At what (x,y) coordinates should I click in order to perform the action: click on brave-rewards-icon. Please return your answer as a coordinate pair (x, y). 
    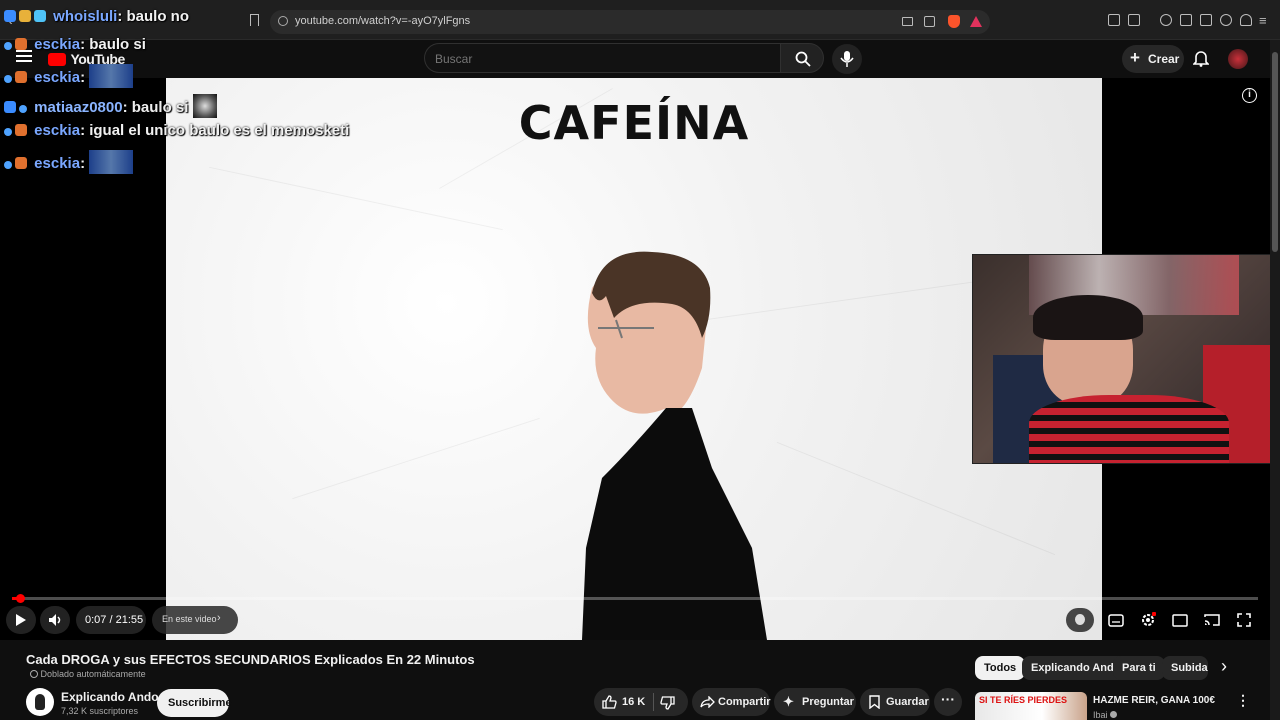
    Looking at the image, I should click on (976, 21).